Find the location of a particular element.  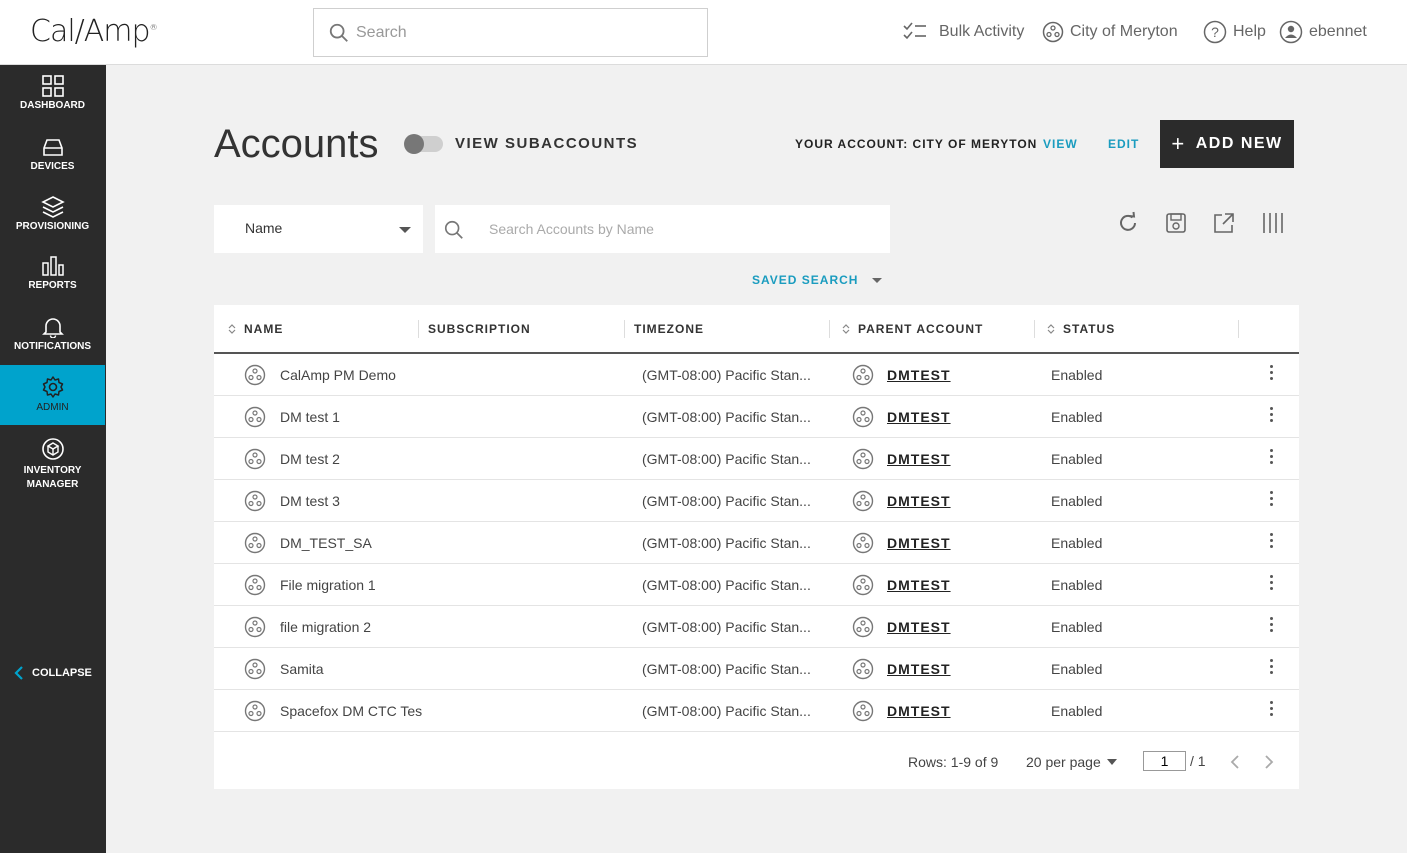

sidebar-item-provisioning: PROVISIONING is located at coordinates (52, 216).